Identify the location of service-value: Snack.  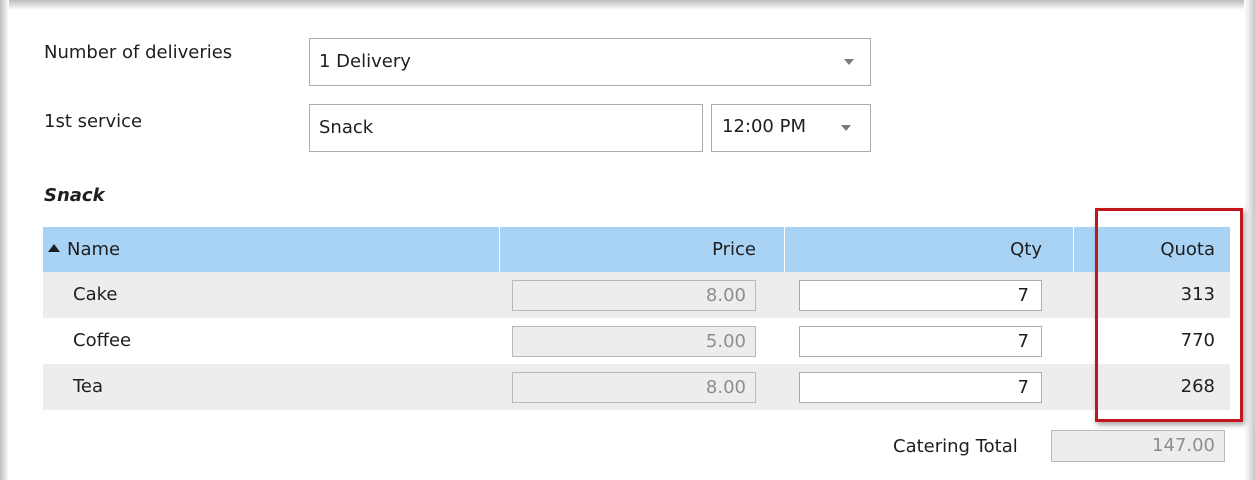
(346, 127).